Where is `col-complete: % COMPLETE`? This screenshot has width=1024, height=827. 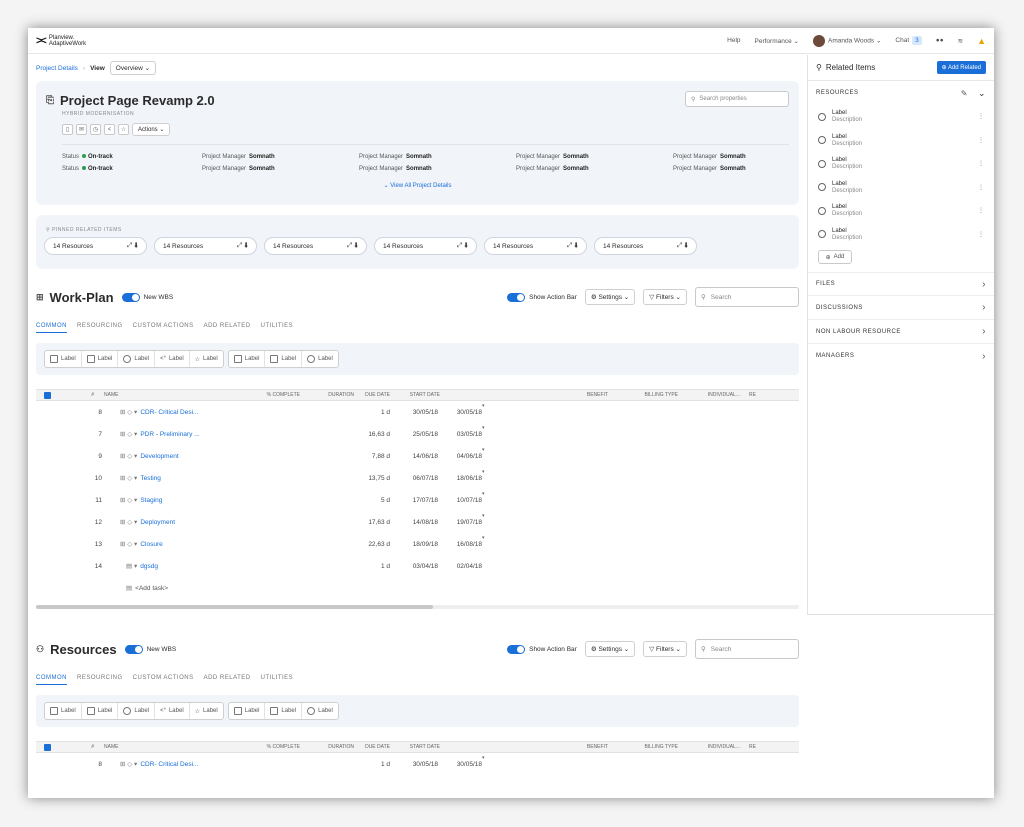 col-complete: % COMPLETE is located at coordinates (256, 395).